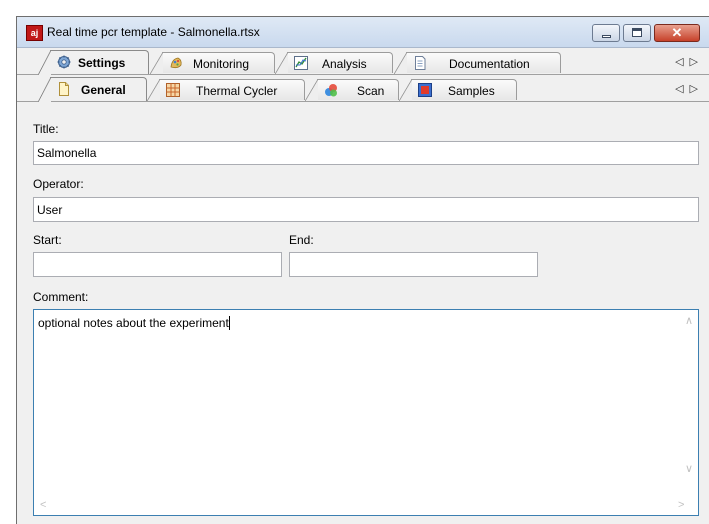 This screenshot has height=524, width=709. What do you see at coordinates (366, 209) in the screenshot?
I see `operator-field` at bounding box center [366, 209].